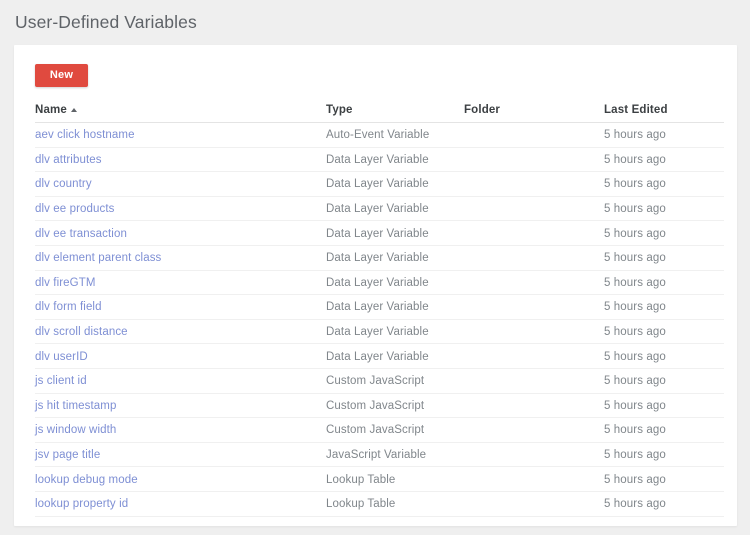 The image size is (750, 535). Describe the element at coordinates (63, 184) in the screenshot. I see `variable-name-link: dlv country` at that location.